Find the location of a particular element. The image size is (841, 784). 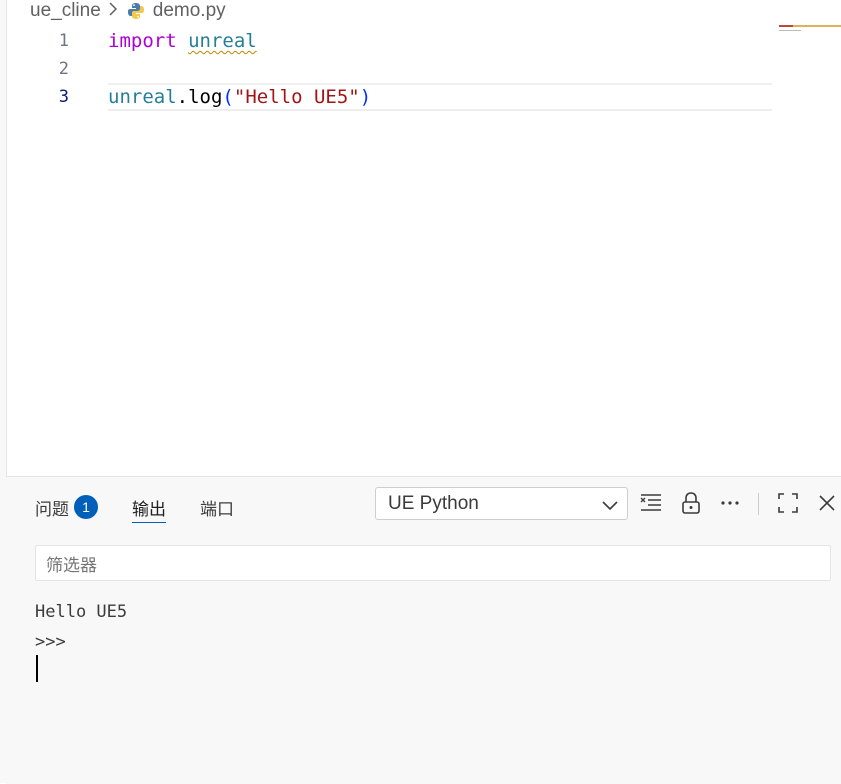

problems-count-badge: 1 is located at coordinates (86, 507).